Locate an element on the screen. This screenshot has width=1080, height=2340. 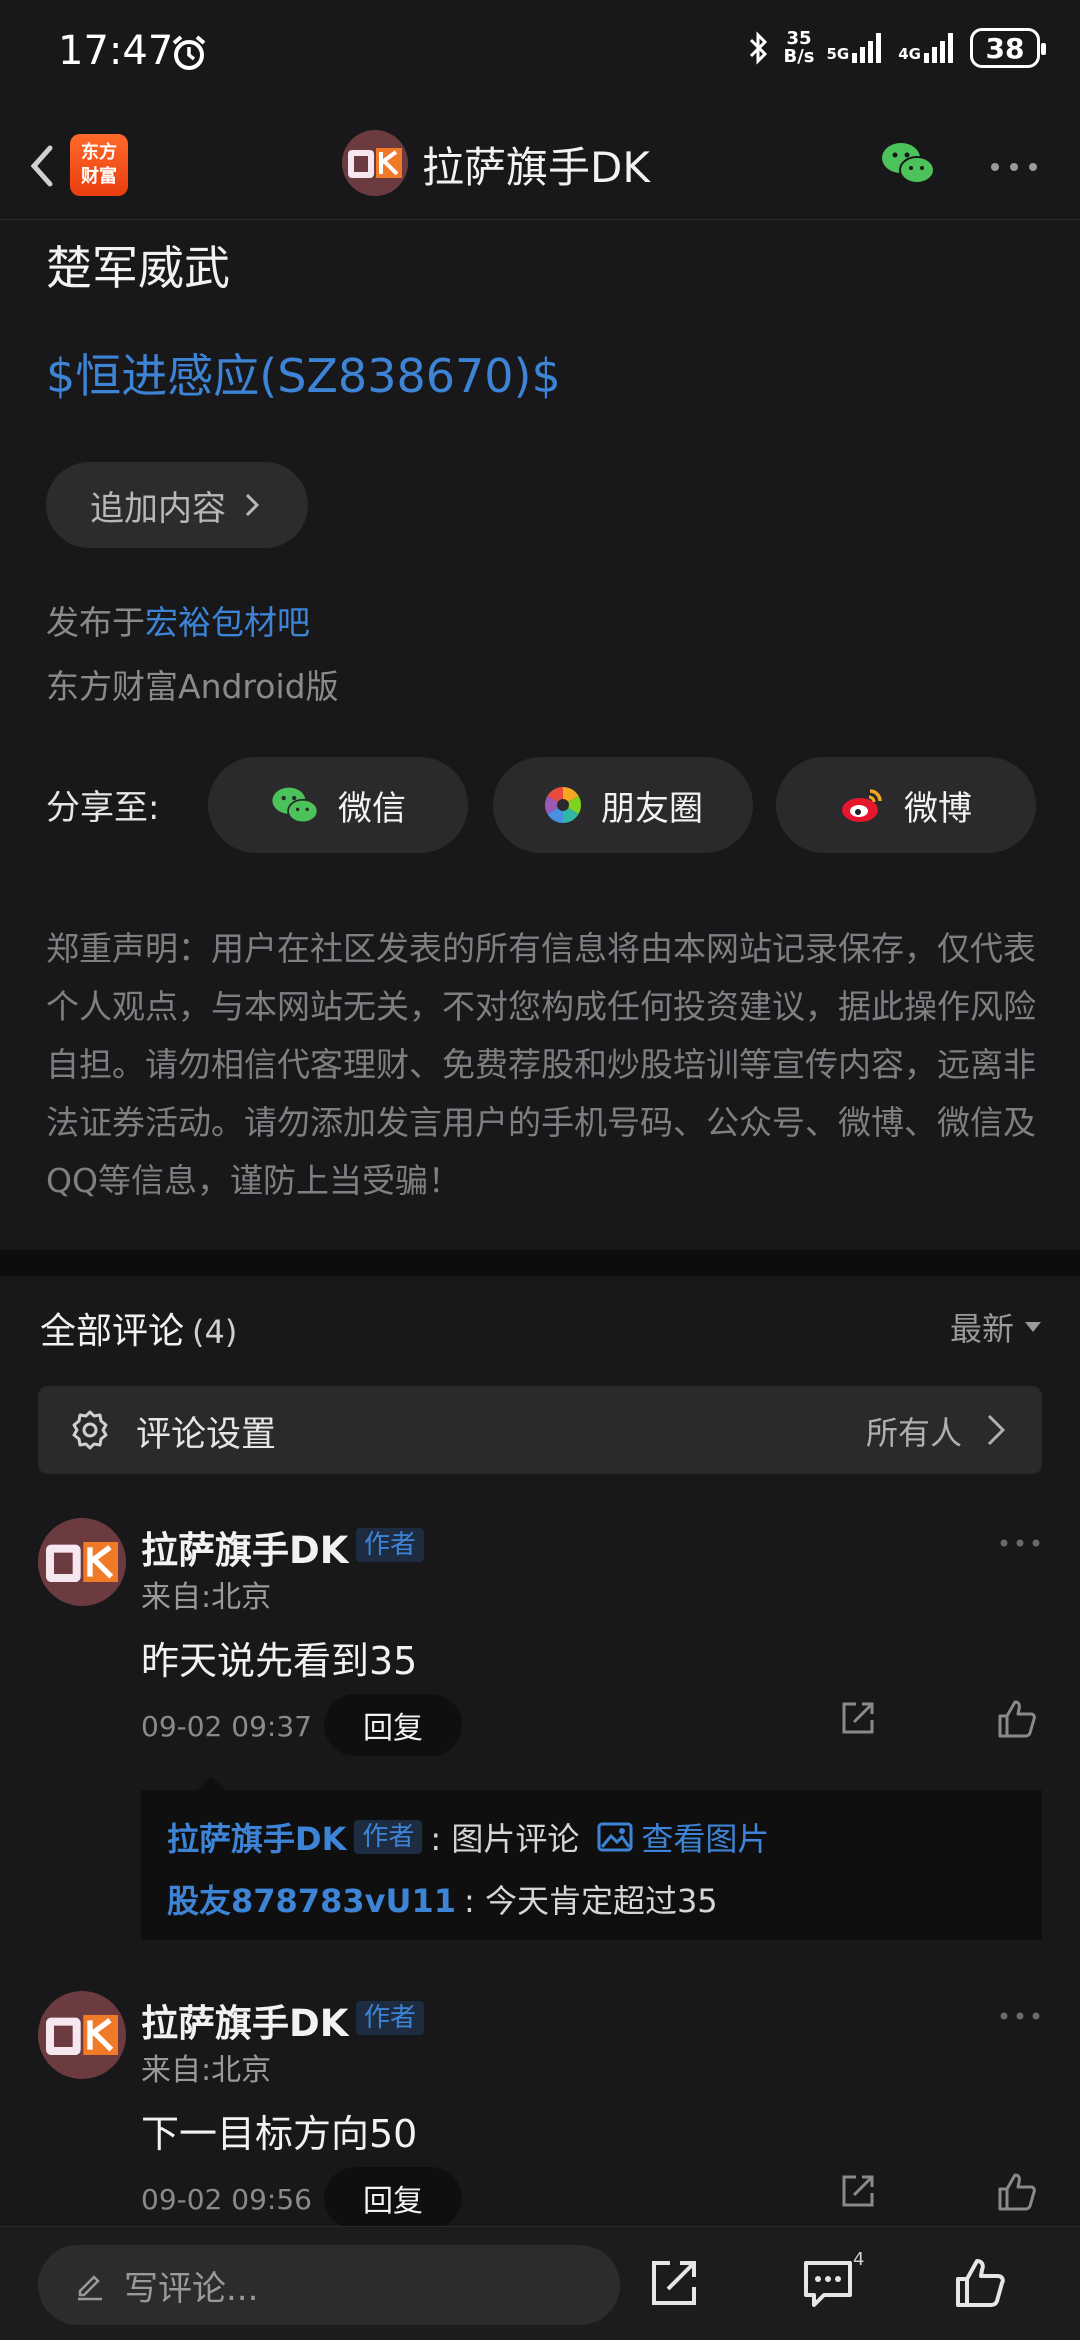
share-label: 分享至: is located at coordinates (103, 808).